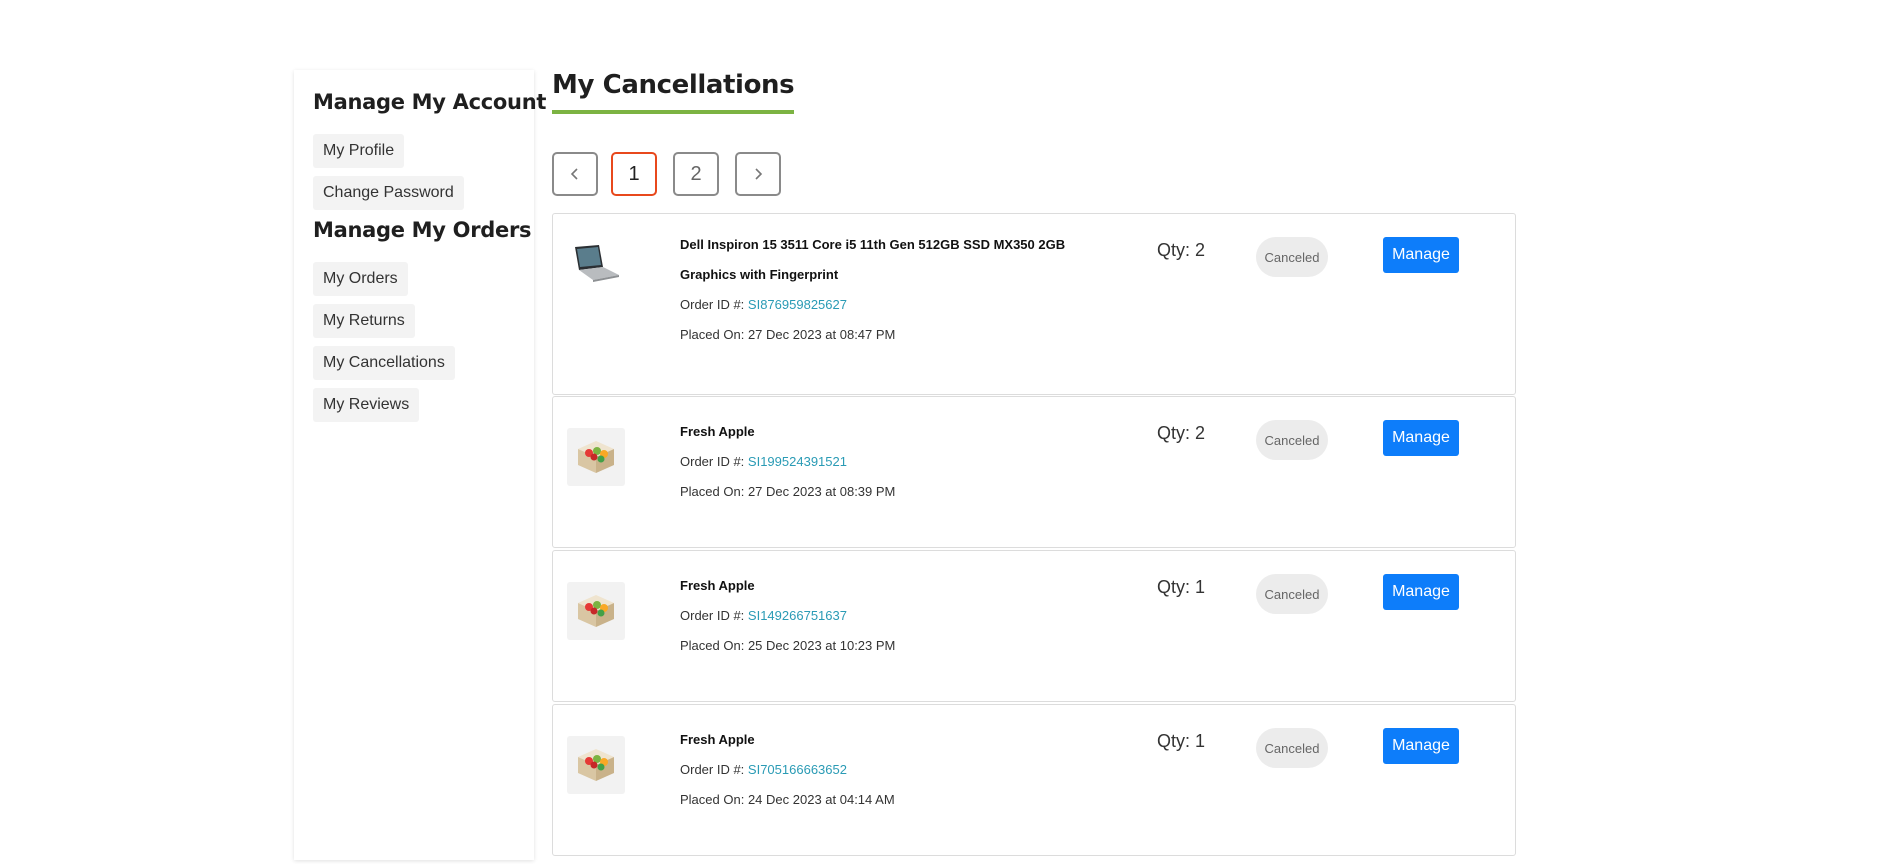 Image resolution: width=1888 pixels, height=864 pixels. Describe the element at coordinates (797, 769) in the screenshot. I see `order-id-value: SI705166663652` at that location.